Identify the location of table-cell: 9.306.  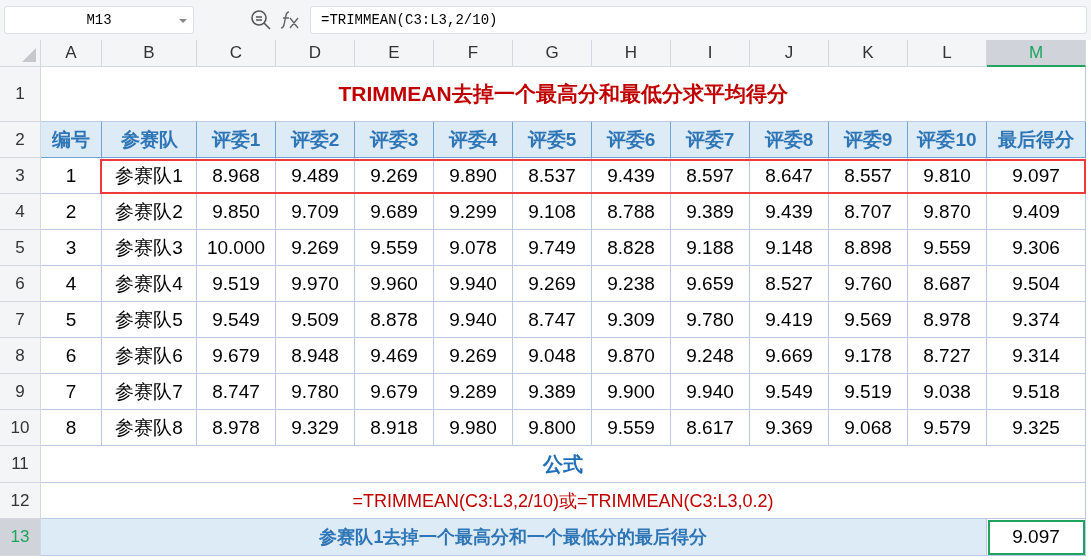
(1036, 248).